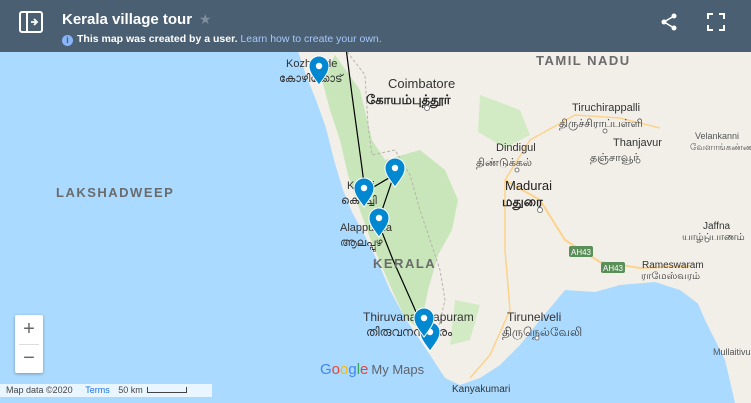 The width and height of the screenshot is (751, 403). Describe the element at coordinates (637, 143) in the screenshot. I see `label-thanjavur: Thanjavur` at that location.